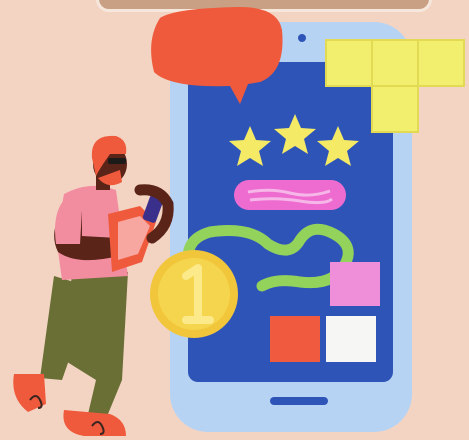 The image size is (469, 440). What do you see at coordinates (355, 284) in the screenshot?
I see `pink-tile` at bounding box center [355, 284].